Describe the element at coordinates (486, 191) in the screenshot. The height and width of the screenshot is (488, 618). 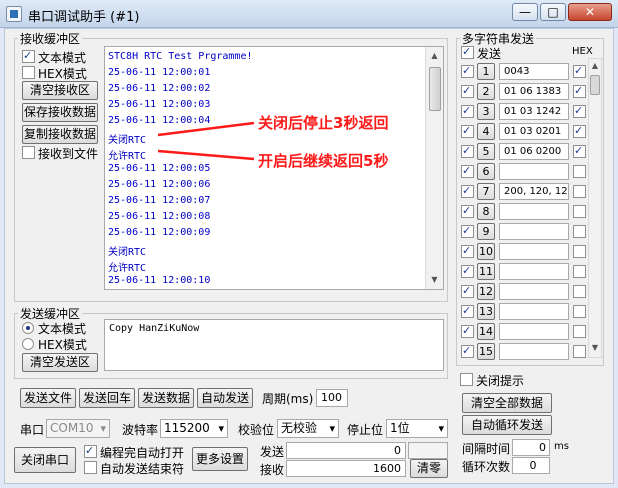
I see `multi-row-send-button: 7` at that location.